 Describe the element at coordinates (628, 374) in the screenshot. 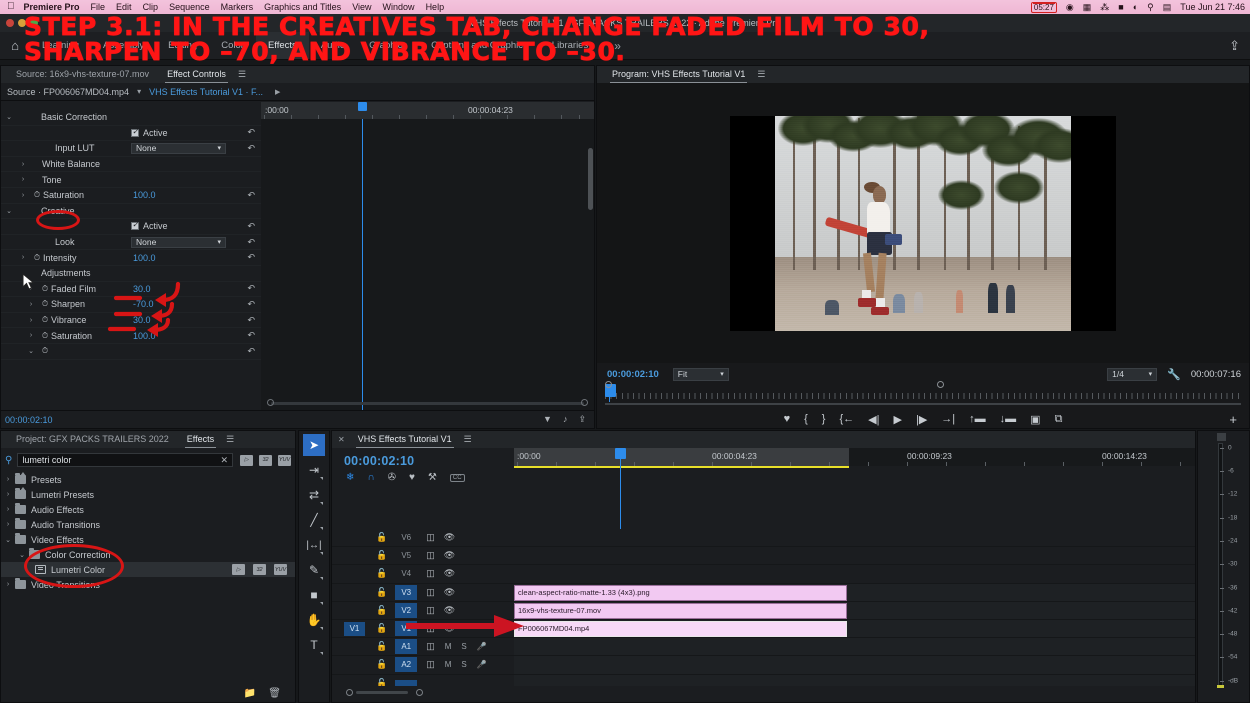

I see `program-playhead-timecode: 00:00:02:10` at that location.